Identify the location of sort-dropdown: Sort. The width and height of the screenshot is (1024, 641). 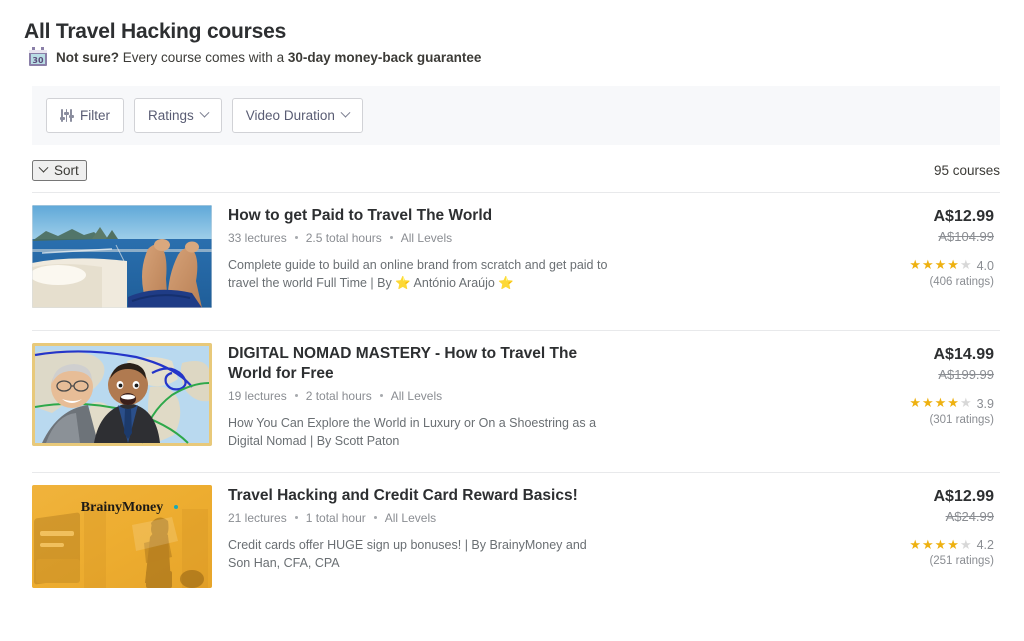
(59, 170).